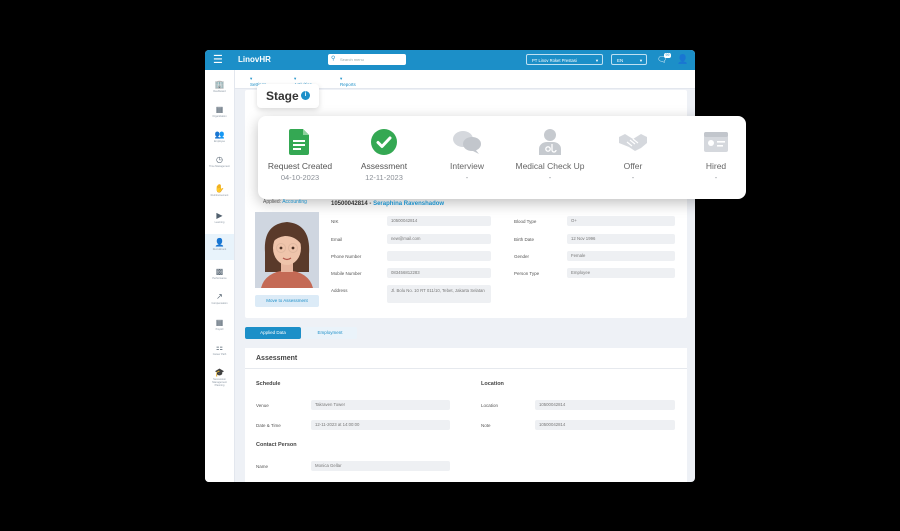  I want to click on step-label: Request Created, so click(300, 166).